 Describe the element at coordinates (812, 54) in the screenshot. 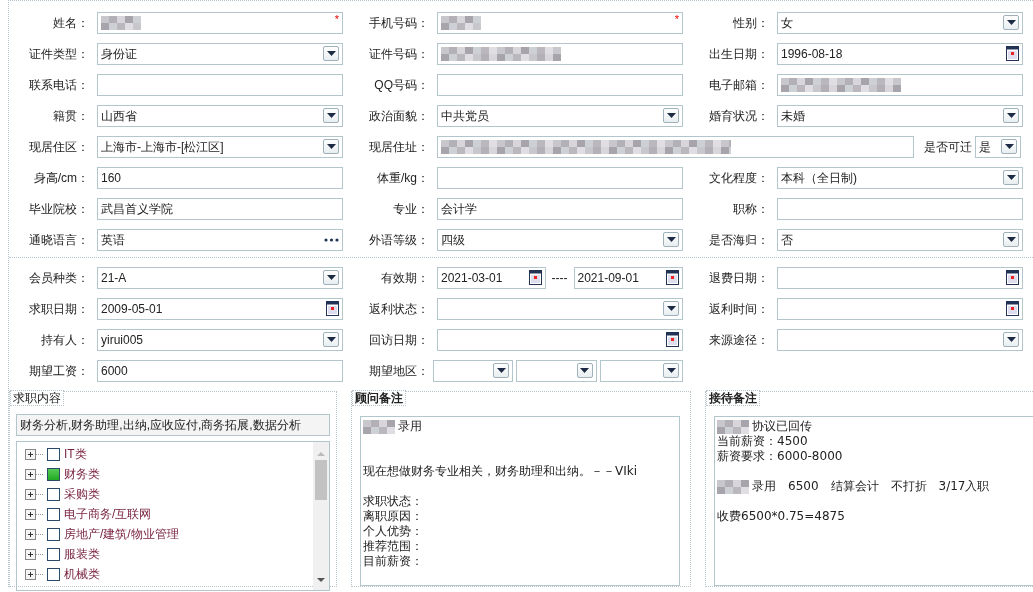

I see `field-value: 1996-08-18` at that location.